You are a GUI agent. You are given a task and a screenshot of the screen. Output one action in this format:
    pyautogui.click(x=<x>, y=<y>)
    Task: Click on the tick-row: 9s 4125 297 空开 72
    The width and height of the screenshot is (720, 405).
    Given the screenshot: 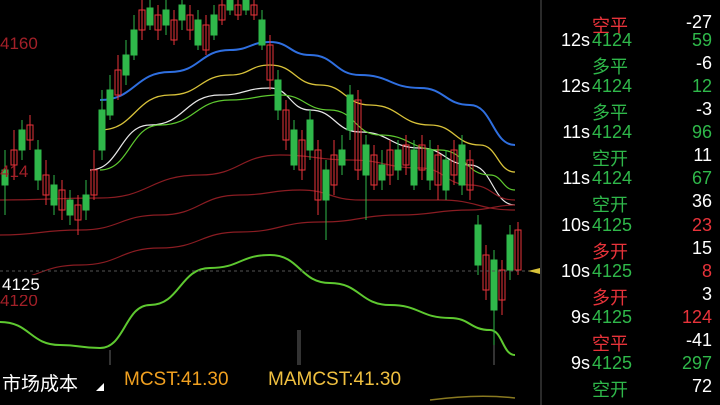 What is the action you would take?
    pyautogui.click(x=631, y=375)
    